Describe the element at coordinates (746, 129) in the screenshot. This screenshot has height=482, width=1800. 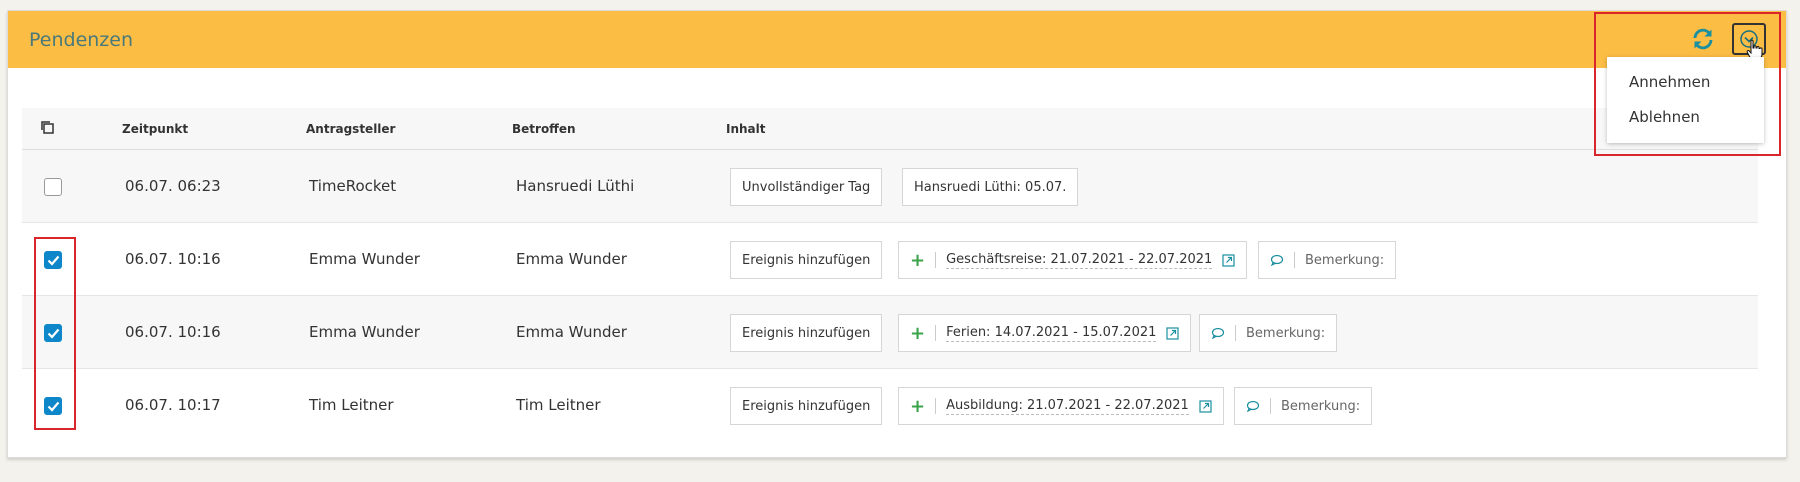
I see `header-inhalt: Inhalt` at that location.